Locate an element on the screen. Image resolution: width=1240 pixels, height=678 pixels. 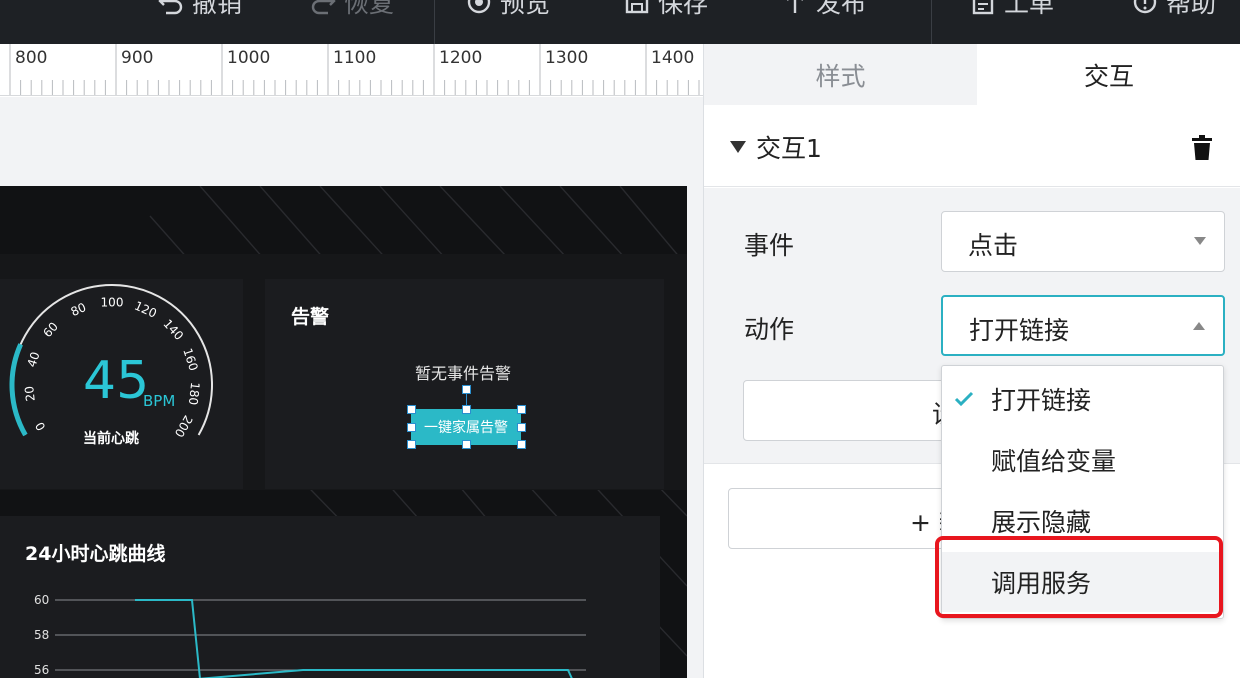
action-select: 打开链接 is located at coordinates (1083, 325).